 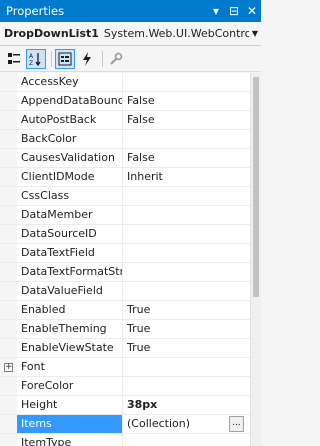 I want to click on property-name: DataSourceID, so click(x=70, y=234).